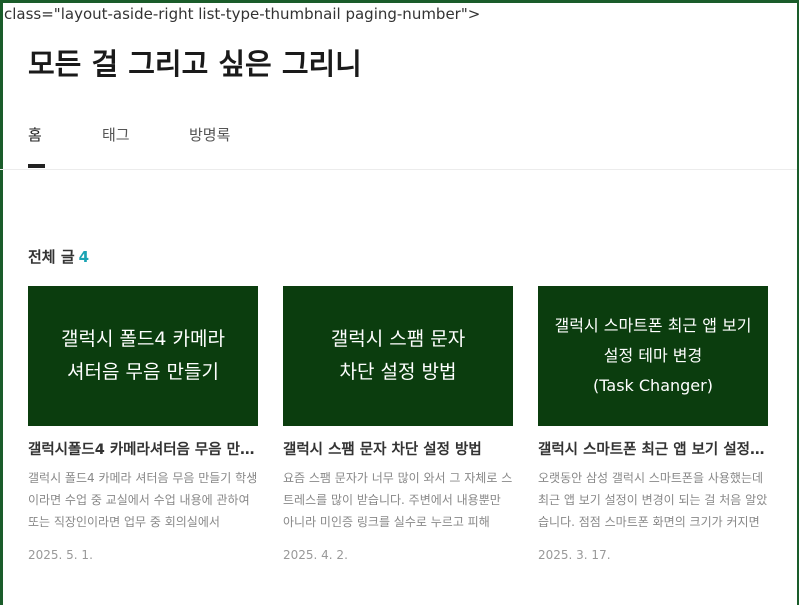 This screenshot has height=605, width=799. What do you see at coordinates (195, 64) in the screenshot?
I see `blog-title: 모든 걸 그리고 싶은 그리니` at bounding box center [195, 64].